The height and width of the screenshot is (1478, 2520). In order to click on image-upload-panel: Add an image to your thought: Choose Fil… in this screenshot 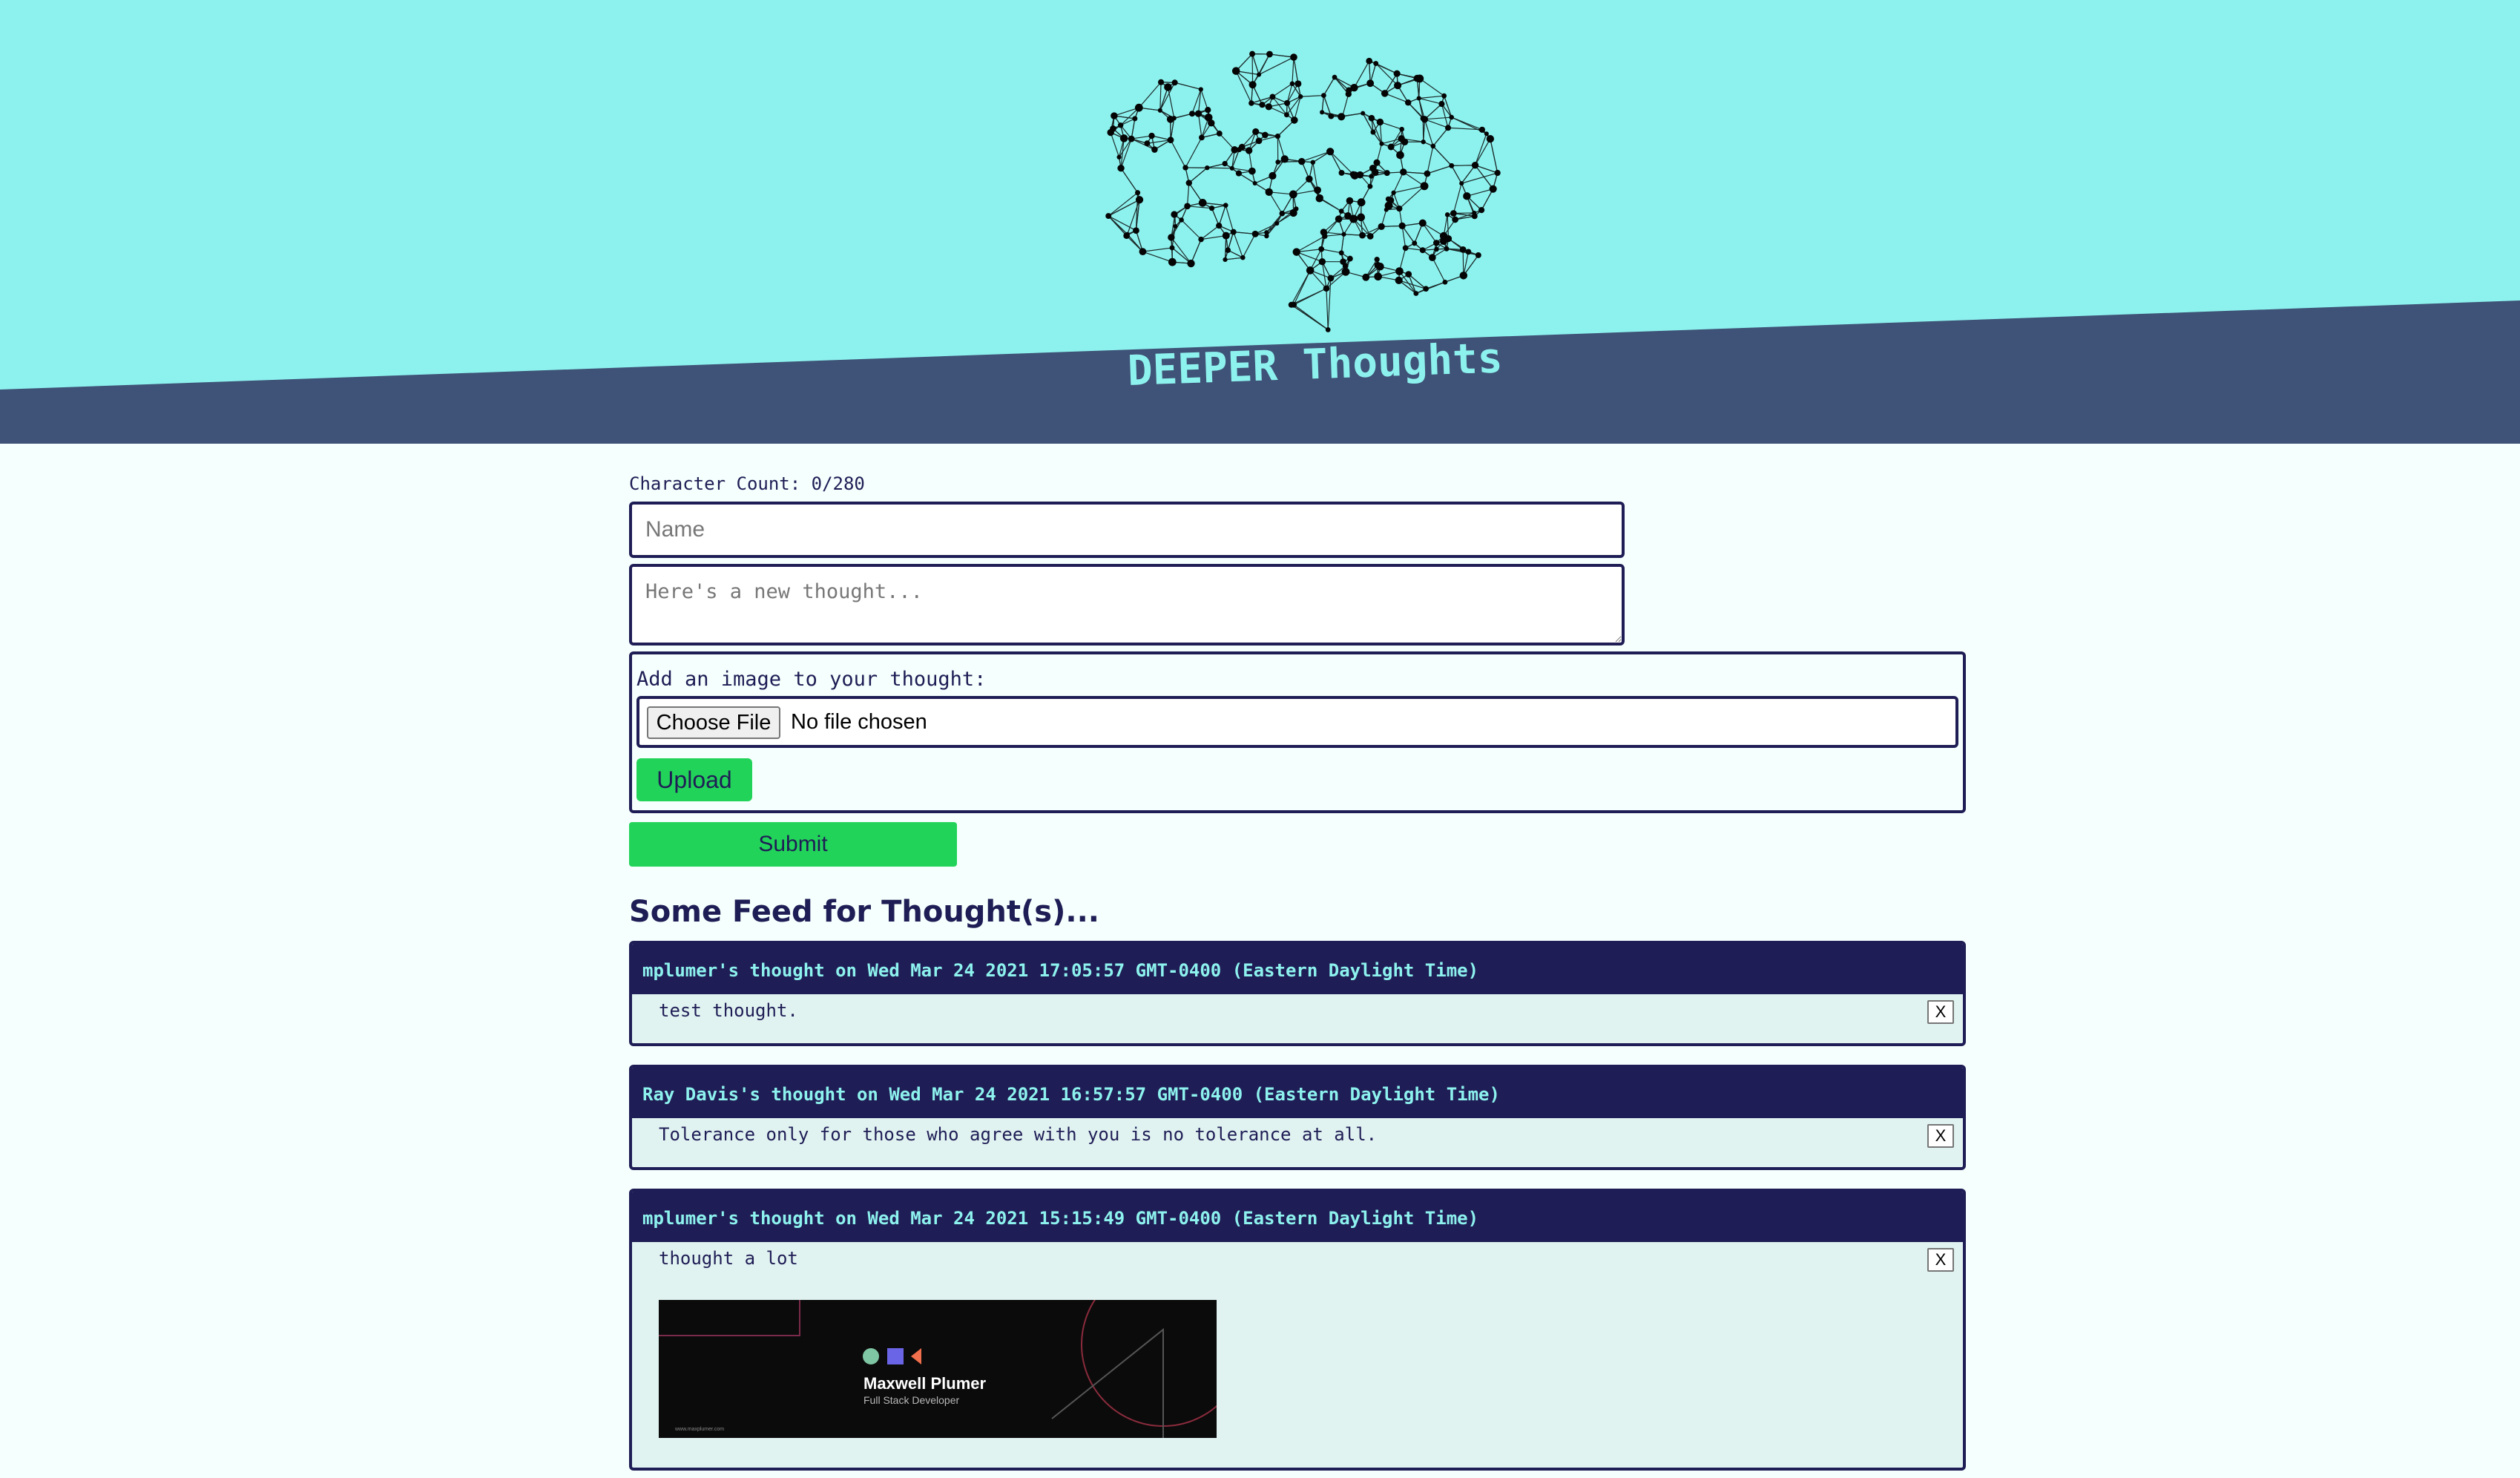, I will do `click(1297, 732)`.